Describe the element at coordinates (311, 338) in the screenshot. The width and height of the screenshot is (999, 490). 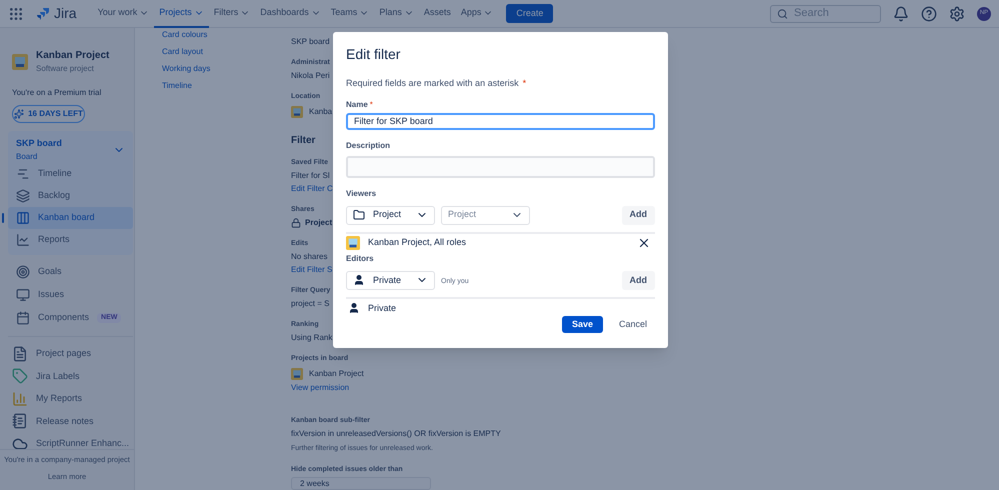
I see `field-value: Using Rank` at that location.